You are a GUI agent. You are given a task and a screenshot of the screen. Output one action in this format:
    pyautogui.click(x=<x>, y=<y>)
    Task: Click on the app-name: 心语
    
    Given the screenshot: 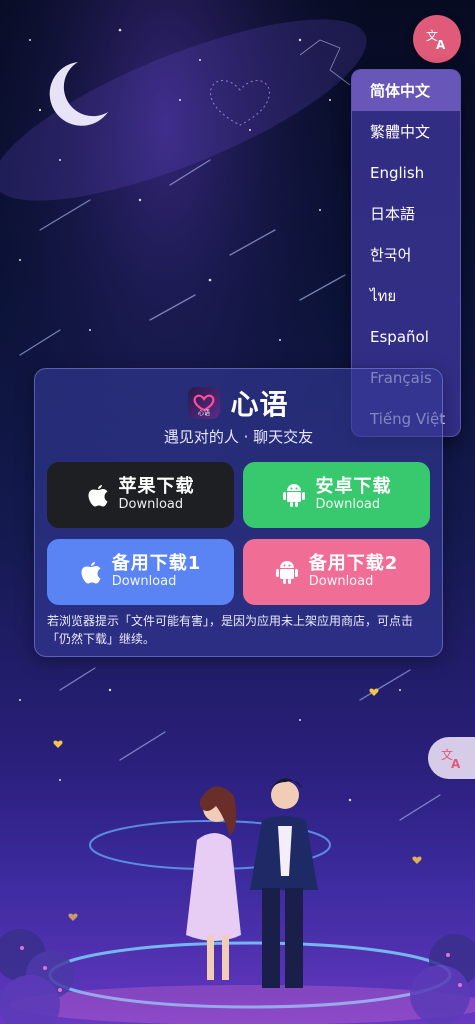 What is the action you would take?
    pyautogui.click(x=259, y=404)
    